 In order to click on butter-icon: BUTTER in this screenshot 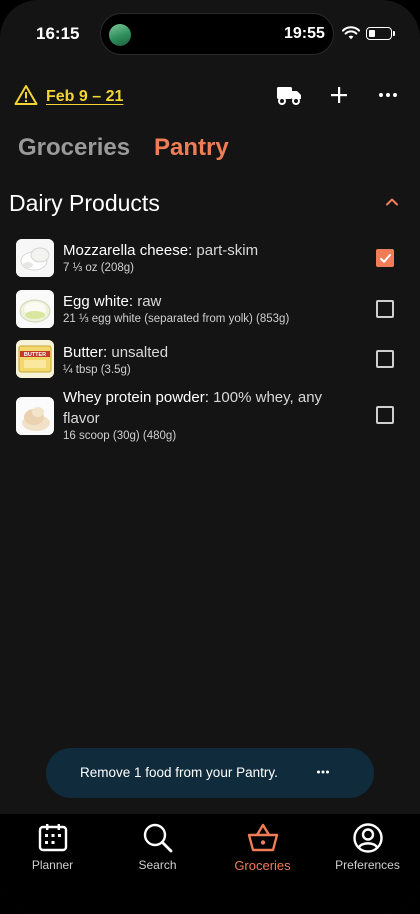, I will do `click(35, 359)`.